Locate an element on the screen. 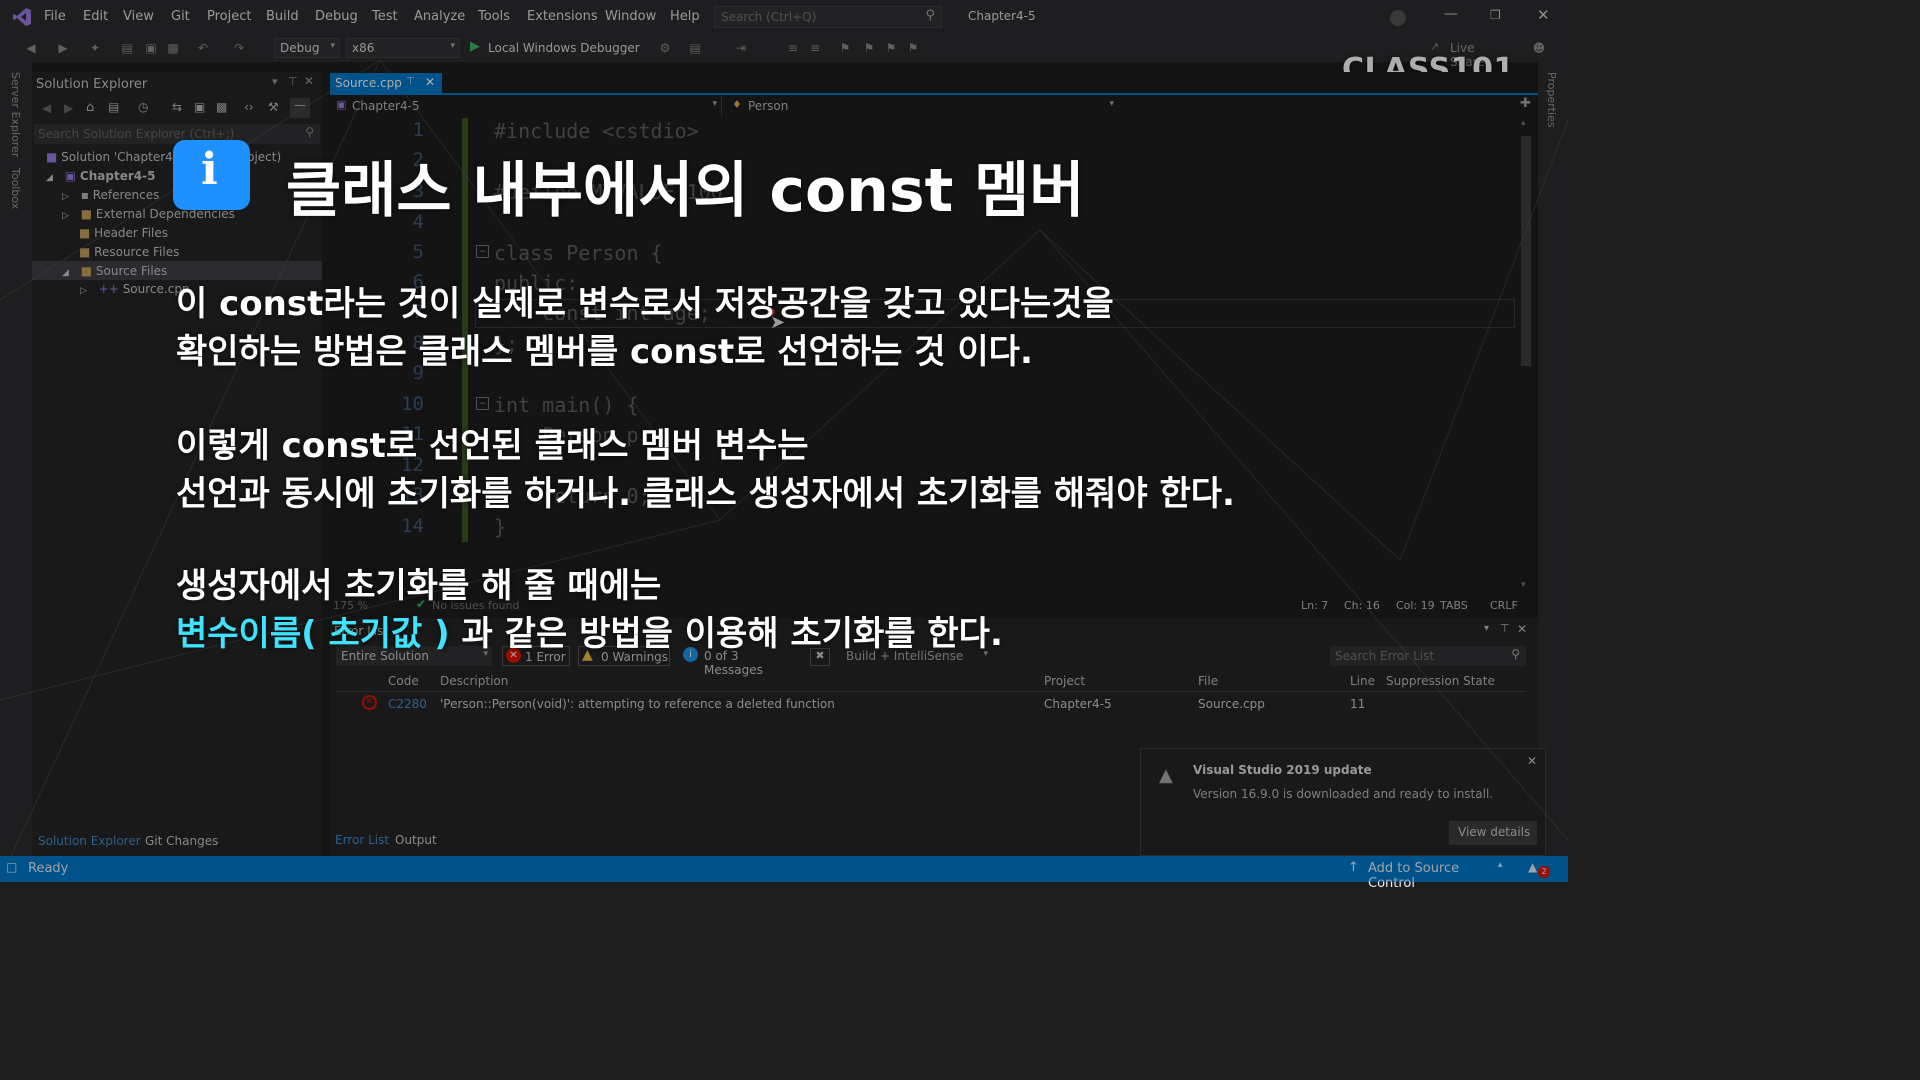 This screenshot has width=1920, height=1080. code-line: int main() { is located at coordinates (566, 405).